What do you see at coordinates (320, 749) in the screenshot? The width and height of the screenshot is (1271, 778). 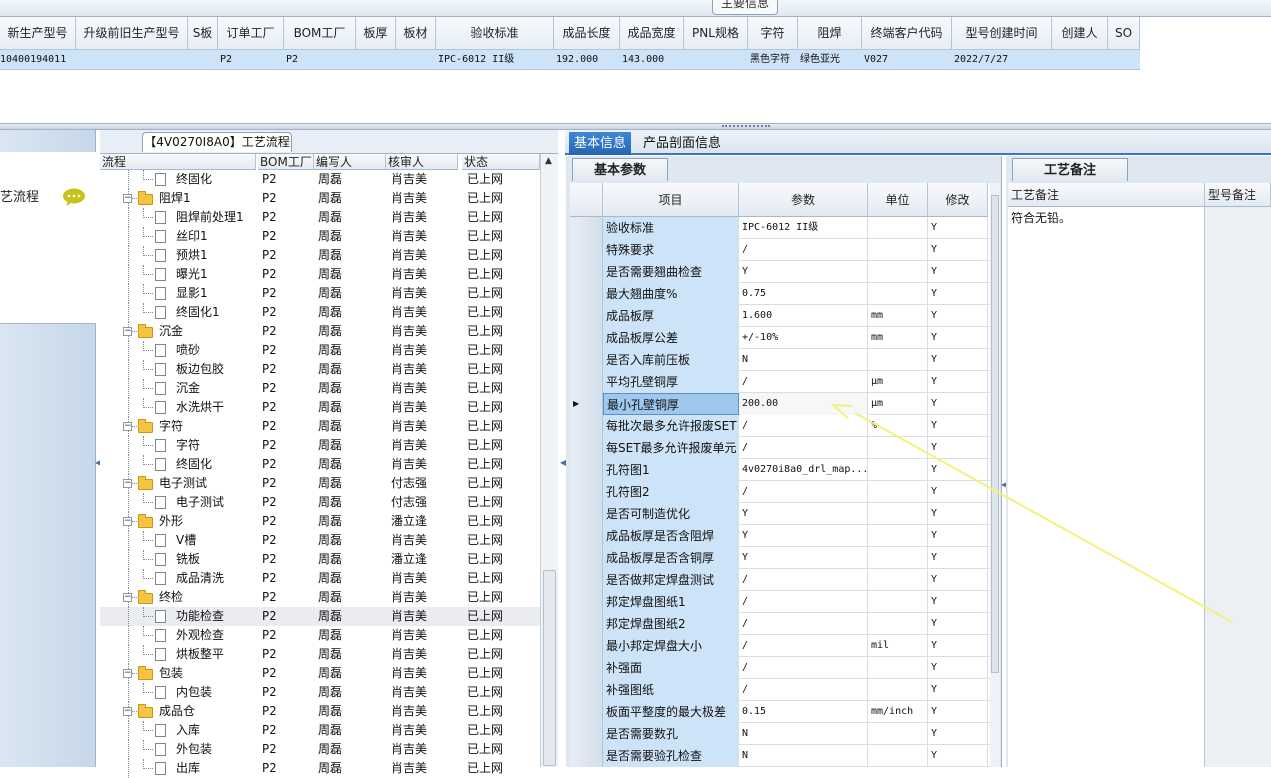 I see `tree-row: 外包装 P2 周磊 肖吉美 已上网` at bounding box center [320, 749].